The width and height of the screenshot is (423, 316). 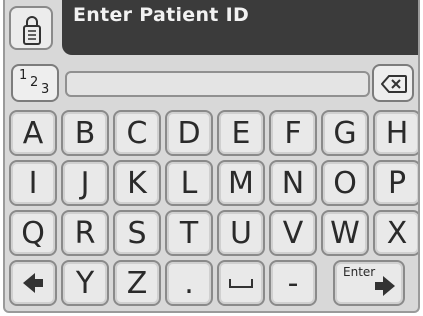 What do you see at coordinates (85, 183) in the screenshot?
I see `key-j: J` at bounding box center [85, 183].